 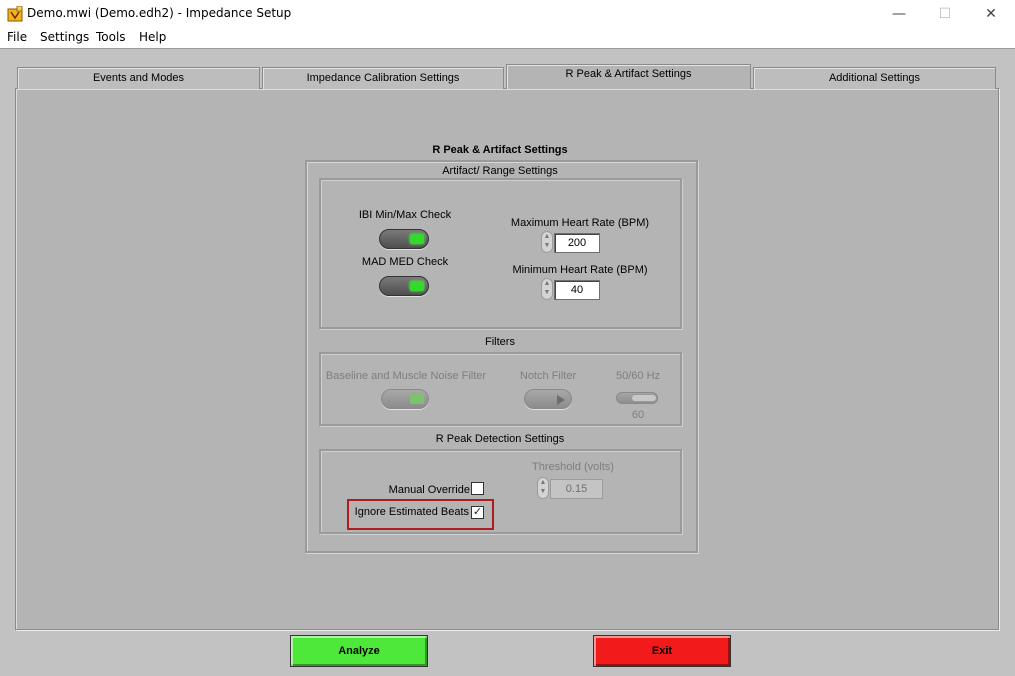 What do you see at coordinates (420, 514) in the screenshot?
I see `highlight-box` at bounding box center [420, 514].